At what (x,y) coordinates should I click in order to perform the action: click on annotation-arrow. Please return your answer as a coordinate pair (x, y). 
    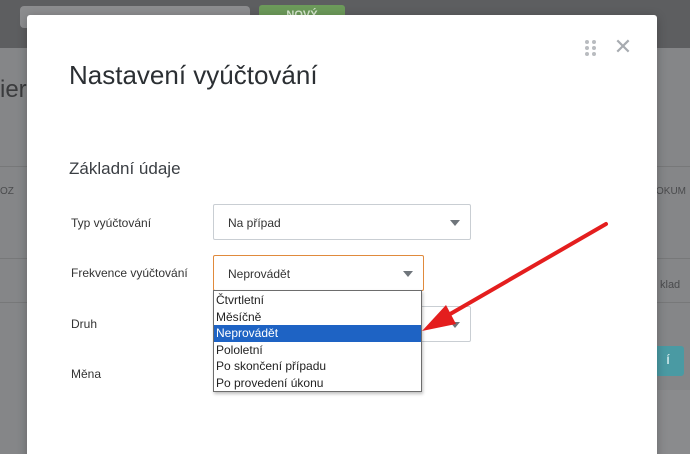
    Looking at the image, I should click on (515, 276).